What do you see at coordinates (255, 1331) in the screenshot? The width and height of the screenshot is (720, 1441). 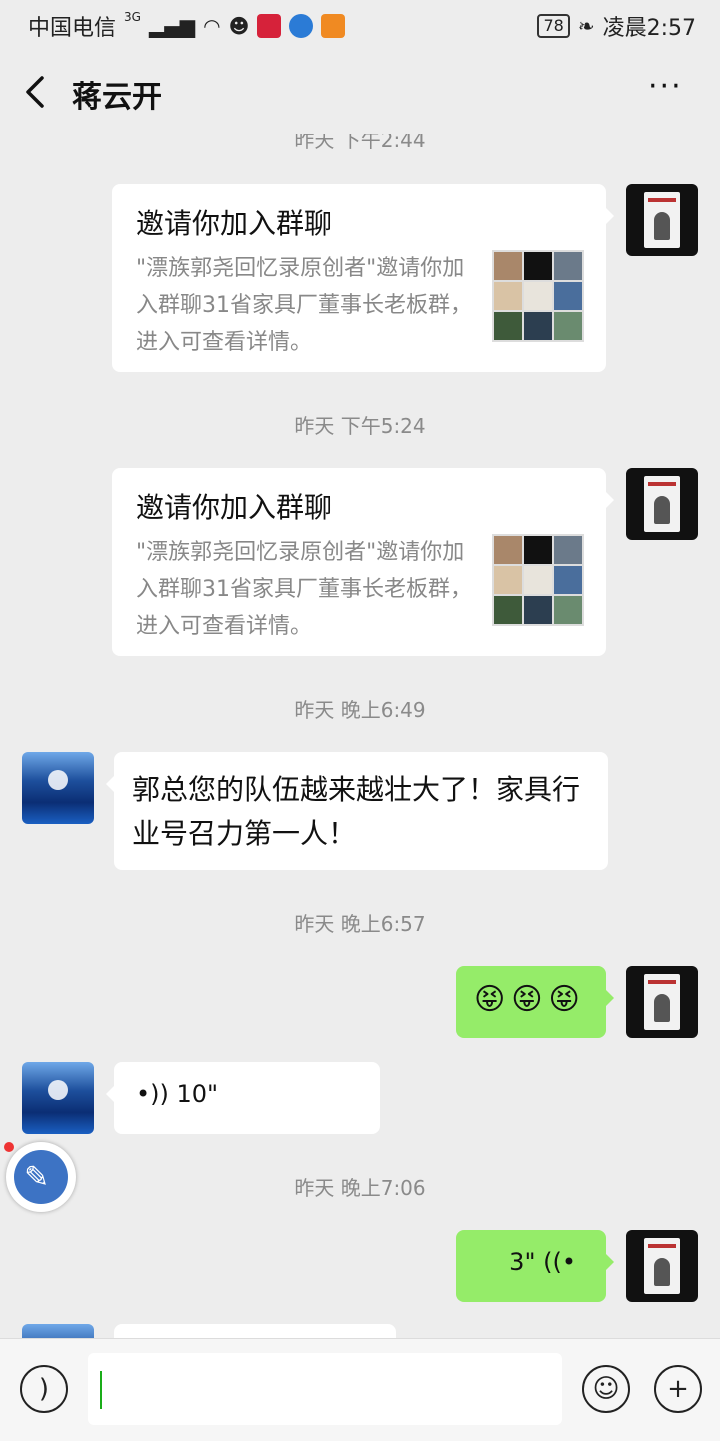 I see `partial-message` at bounding box center [255, 1331].